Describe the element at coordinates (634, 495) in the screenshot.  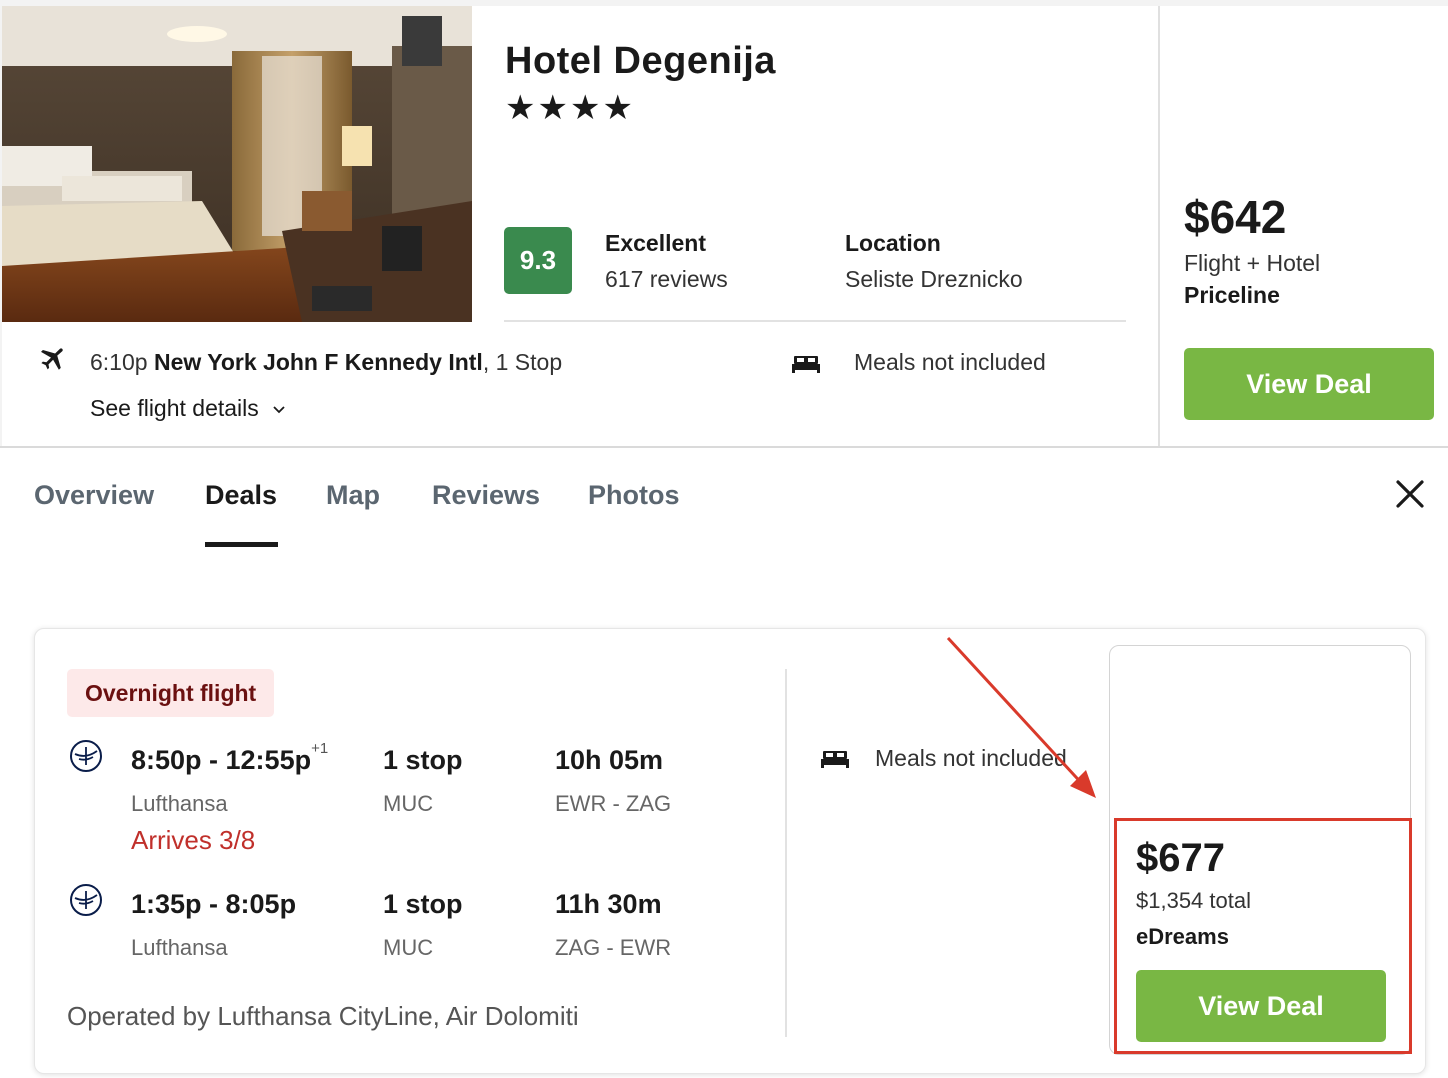
I see `tab-photos: Photos` at that location.